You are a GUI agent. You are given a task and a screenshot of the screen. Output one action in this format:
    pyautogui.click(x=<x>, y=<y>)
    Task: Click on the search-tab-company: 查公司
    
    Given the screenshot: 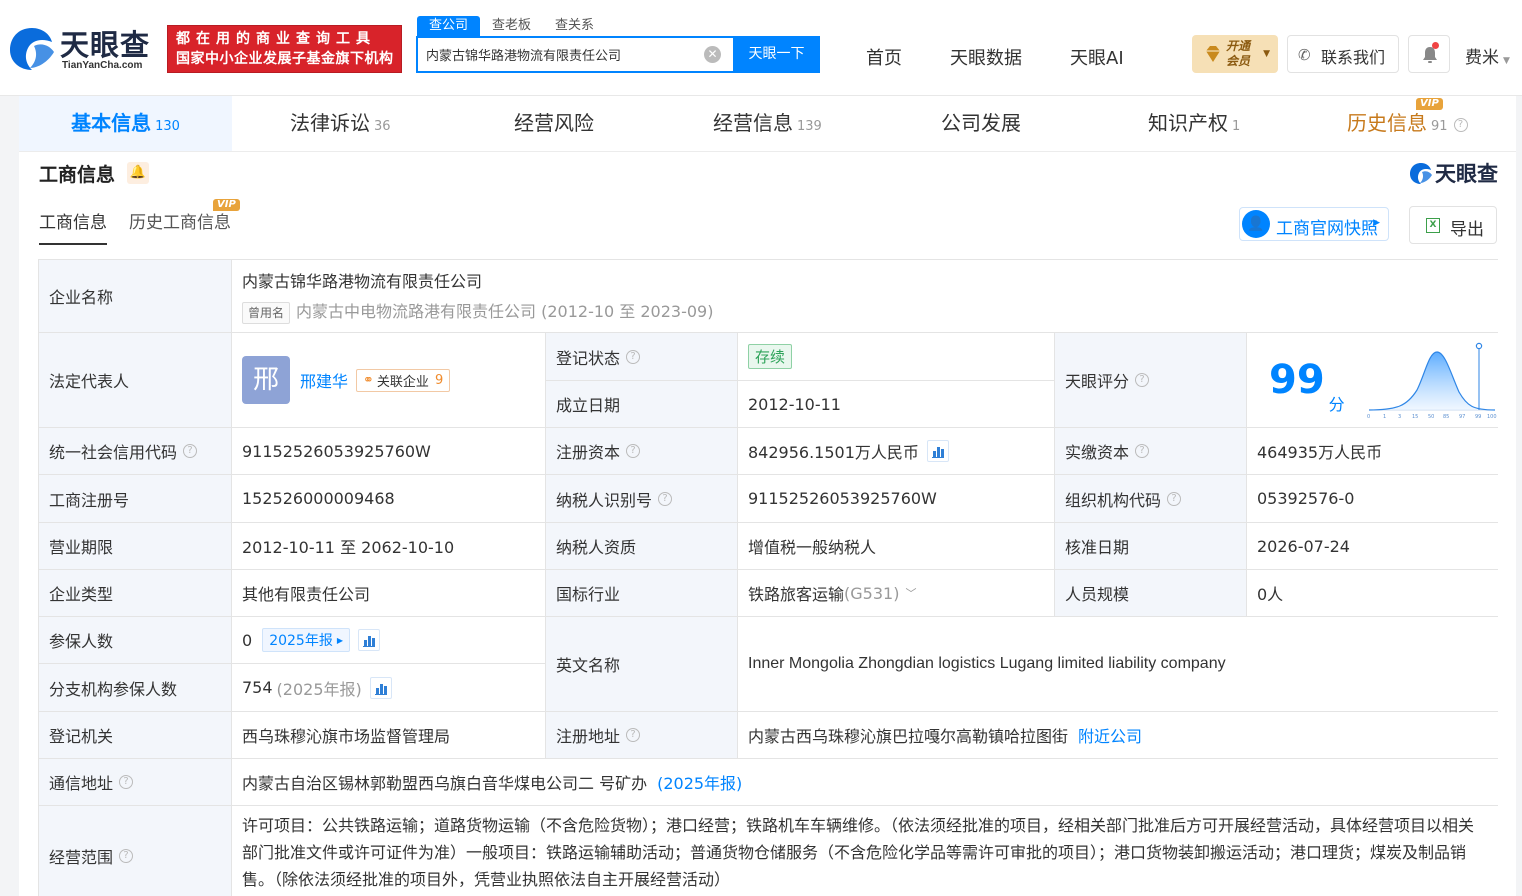 What is the action you would take?
    pyautogui.click(x=449, y=26)
    